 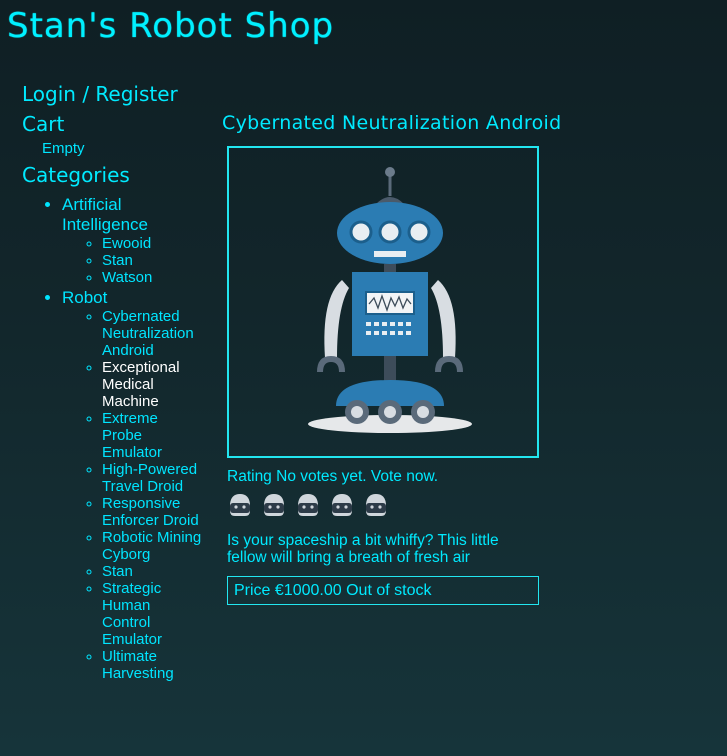 What do you see at coordinates (152, 512) in the screenshot?
I see `product-link: Responsive Enforcer Droid` at bounding box center [152, 512].